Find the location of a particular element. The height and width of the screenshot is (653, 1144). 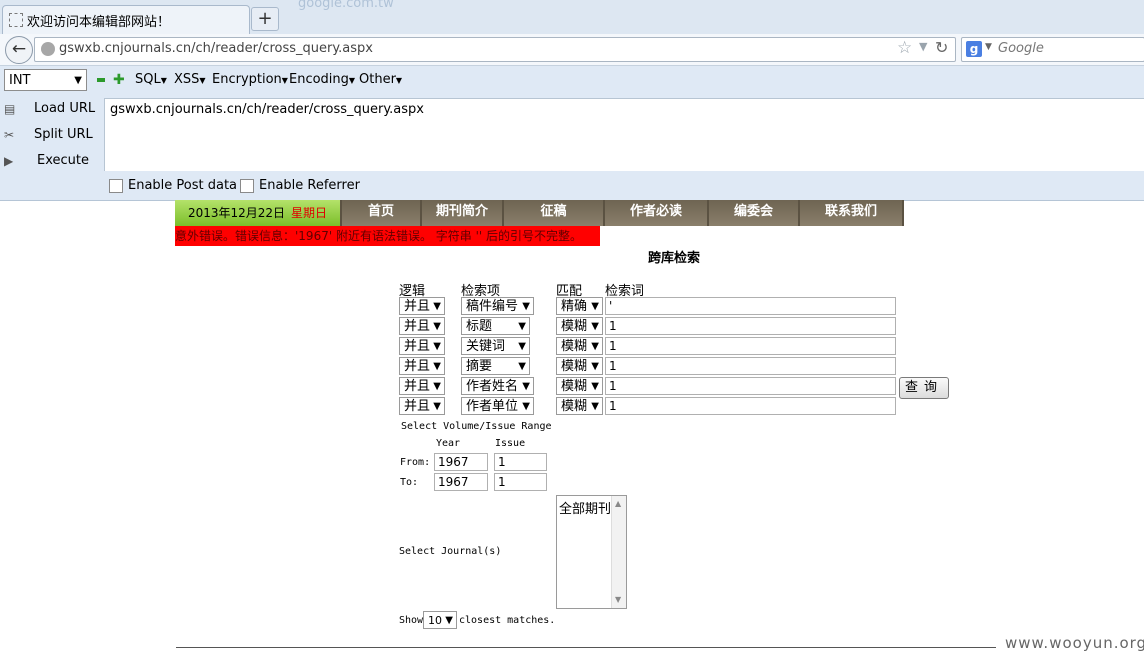

menu-xss: XSS▼ is located at coordinates (190, 79).